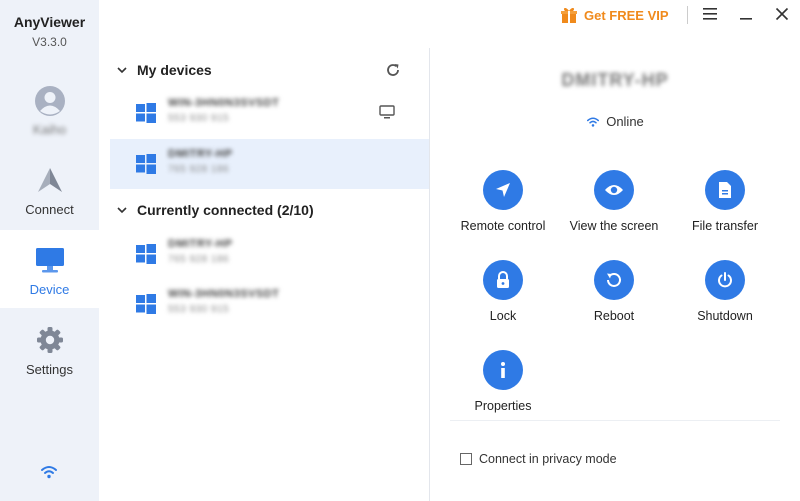 The image size is (800, 501). Describe the element at coordinates (615, 420) in the screenshot. I see `detail-divider` at that location.